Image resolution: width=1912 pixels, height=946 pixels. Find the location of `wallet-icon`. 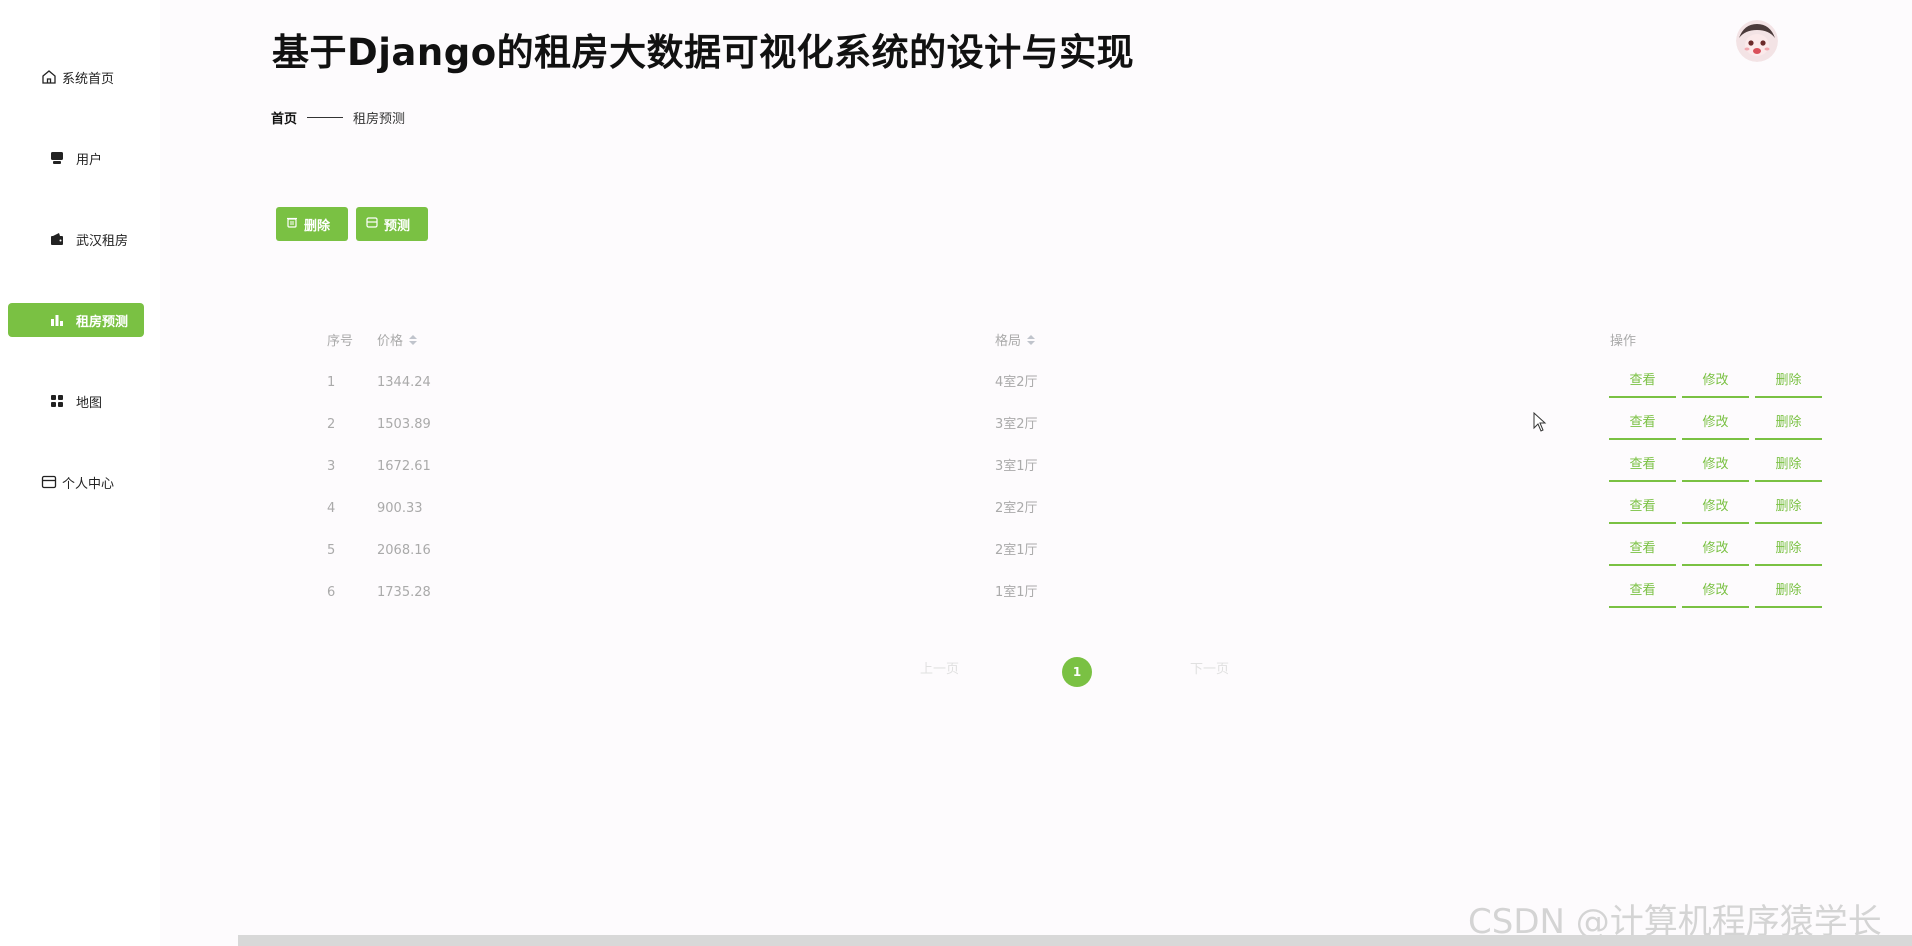

wallet-icon is located at coordinates (57, 239).